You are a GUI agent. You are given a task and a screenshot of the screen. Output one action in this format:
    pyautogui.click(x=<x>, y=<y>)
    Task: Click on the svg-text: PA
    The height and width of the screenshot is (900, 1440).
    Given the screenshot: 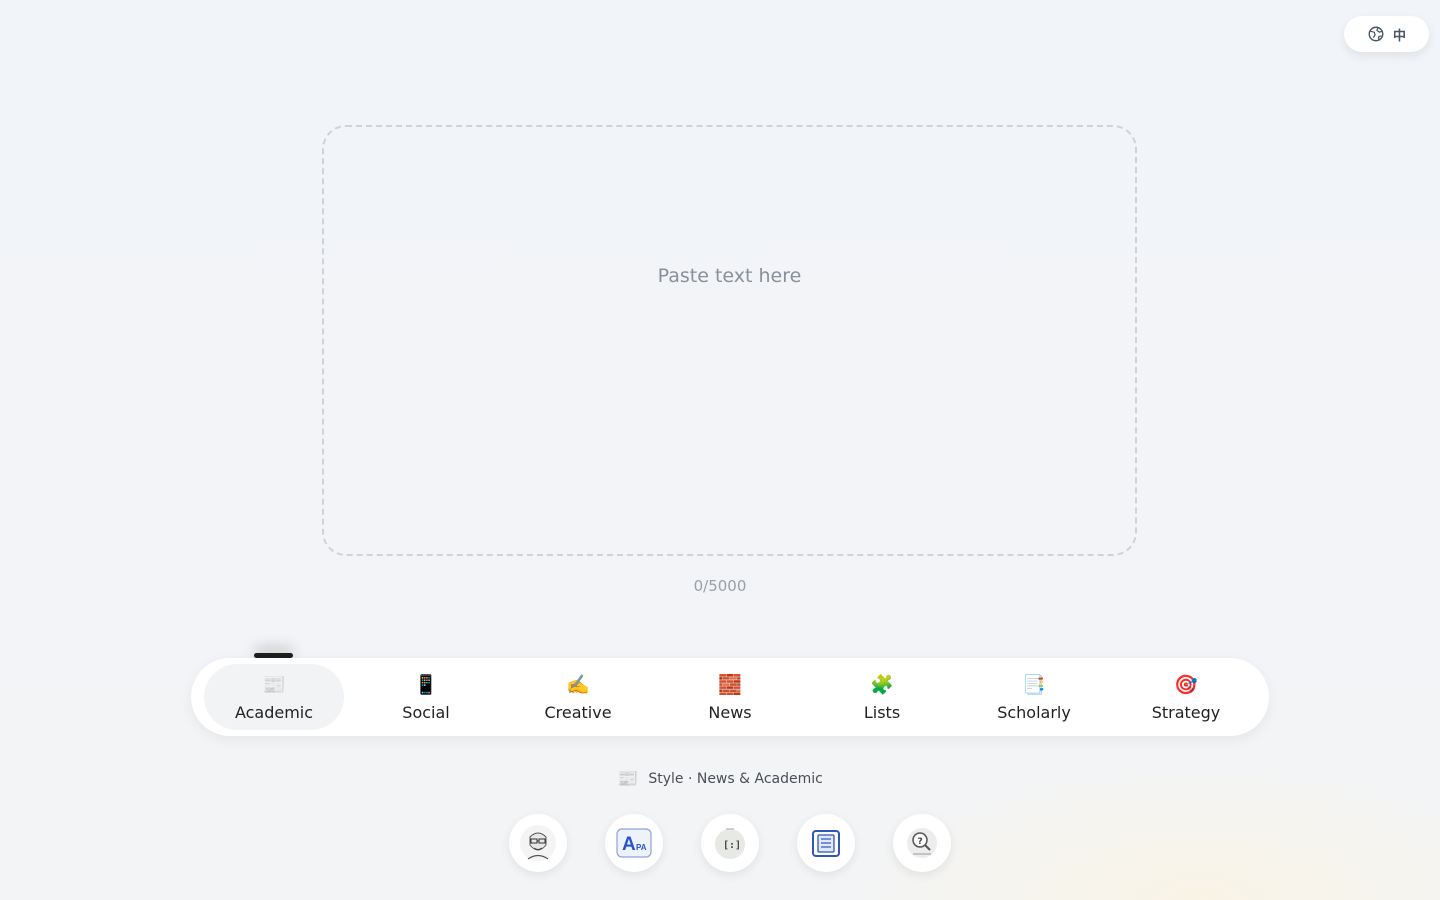 What is the action you would take?
    pyautogui.click(x=641, y=847)
    